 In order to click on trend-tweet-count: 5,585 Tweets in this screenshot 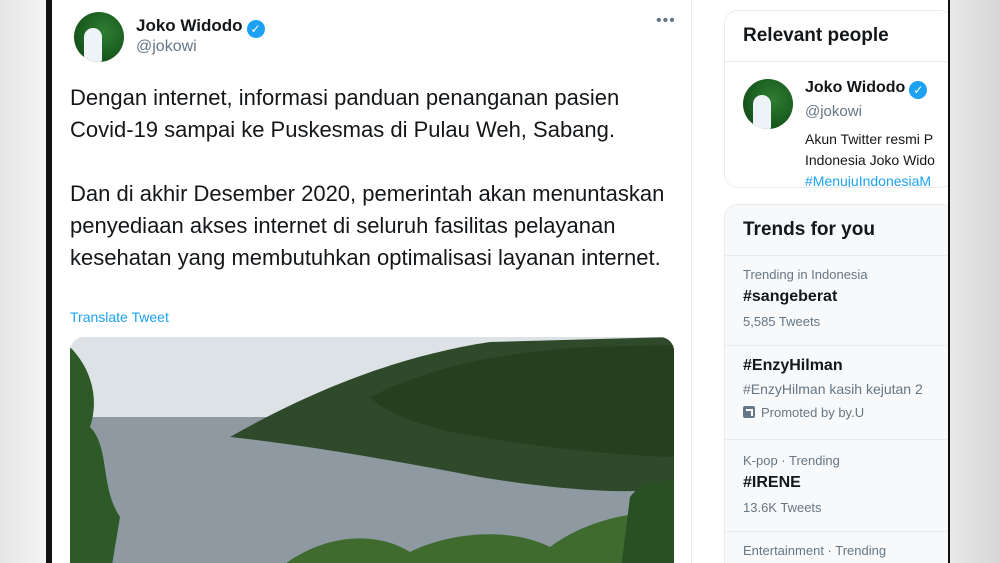, I will do `click(782, 321)`.